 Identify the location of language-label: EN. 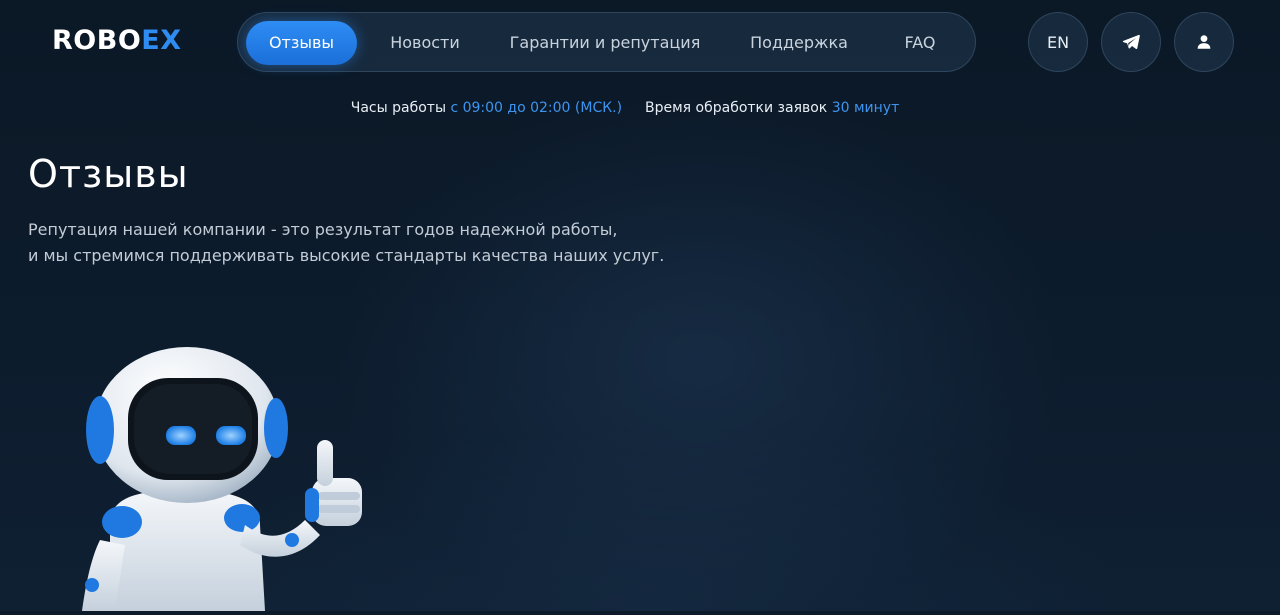
(1058, 42).